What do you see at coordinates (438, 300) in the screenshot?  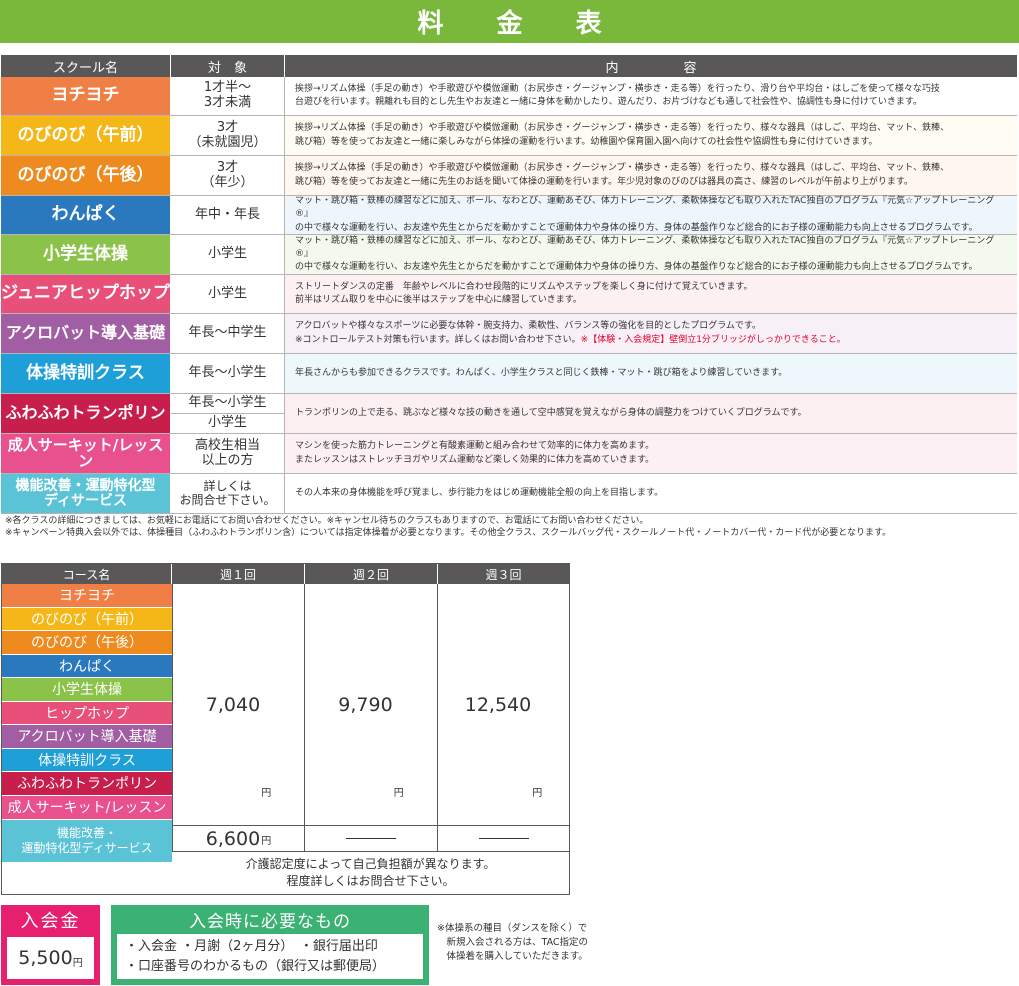 I see `content-line: 前半はリズム取りを中心に後半はステップを中心に練習していきます。` at bounding box center [438, 300].